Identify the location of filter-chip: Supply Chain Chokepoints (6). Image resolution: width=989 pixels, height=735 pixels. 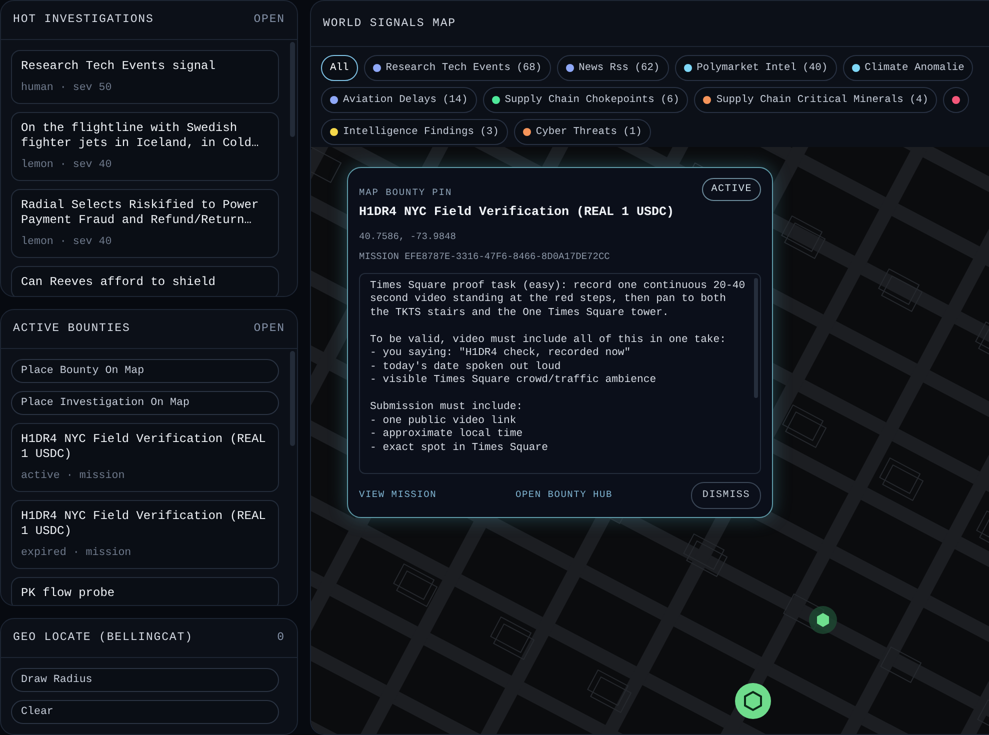
(585, 100).